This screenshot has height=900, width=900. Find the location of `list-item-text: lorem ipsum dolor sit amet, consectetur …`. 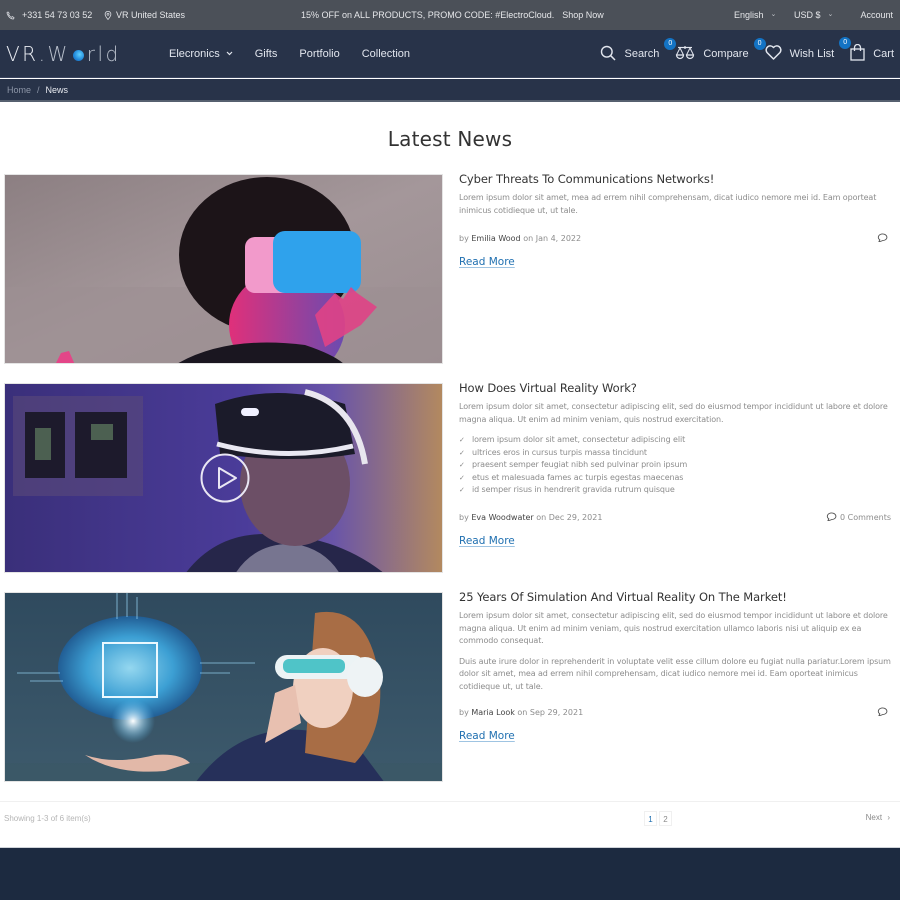

list-item-text: lorem ipsum dolor sit amet, consectetur … is located at coordinates (579, 439).